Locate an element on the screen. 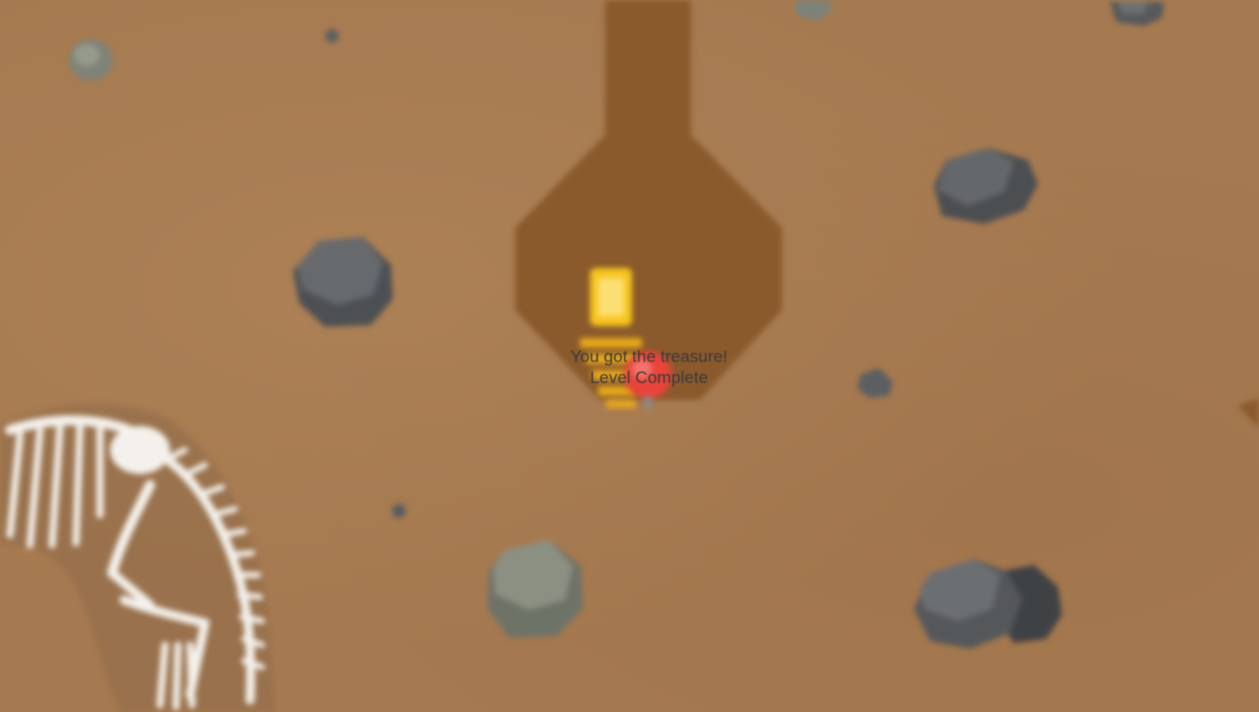  treasure-message: You got the treasure! is located at coordinates (649, 356).